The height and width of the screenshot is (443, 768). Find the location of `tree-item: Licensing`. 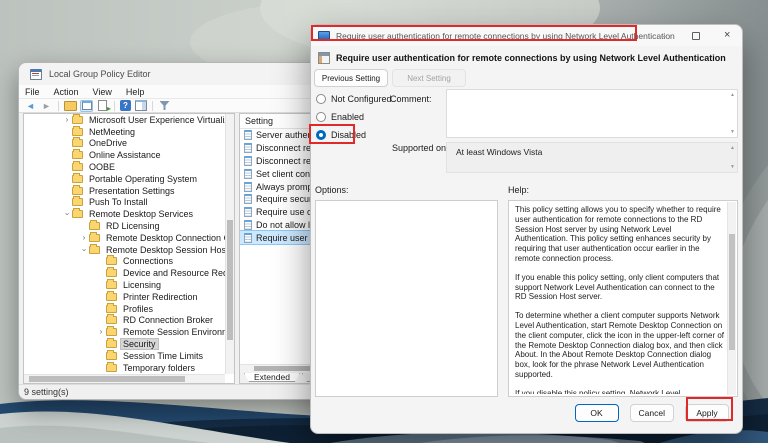

tree-item: Licensing is located at coordinates (124, 285).